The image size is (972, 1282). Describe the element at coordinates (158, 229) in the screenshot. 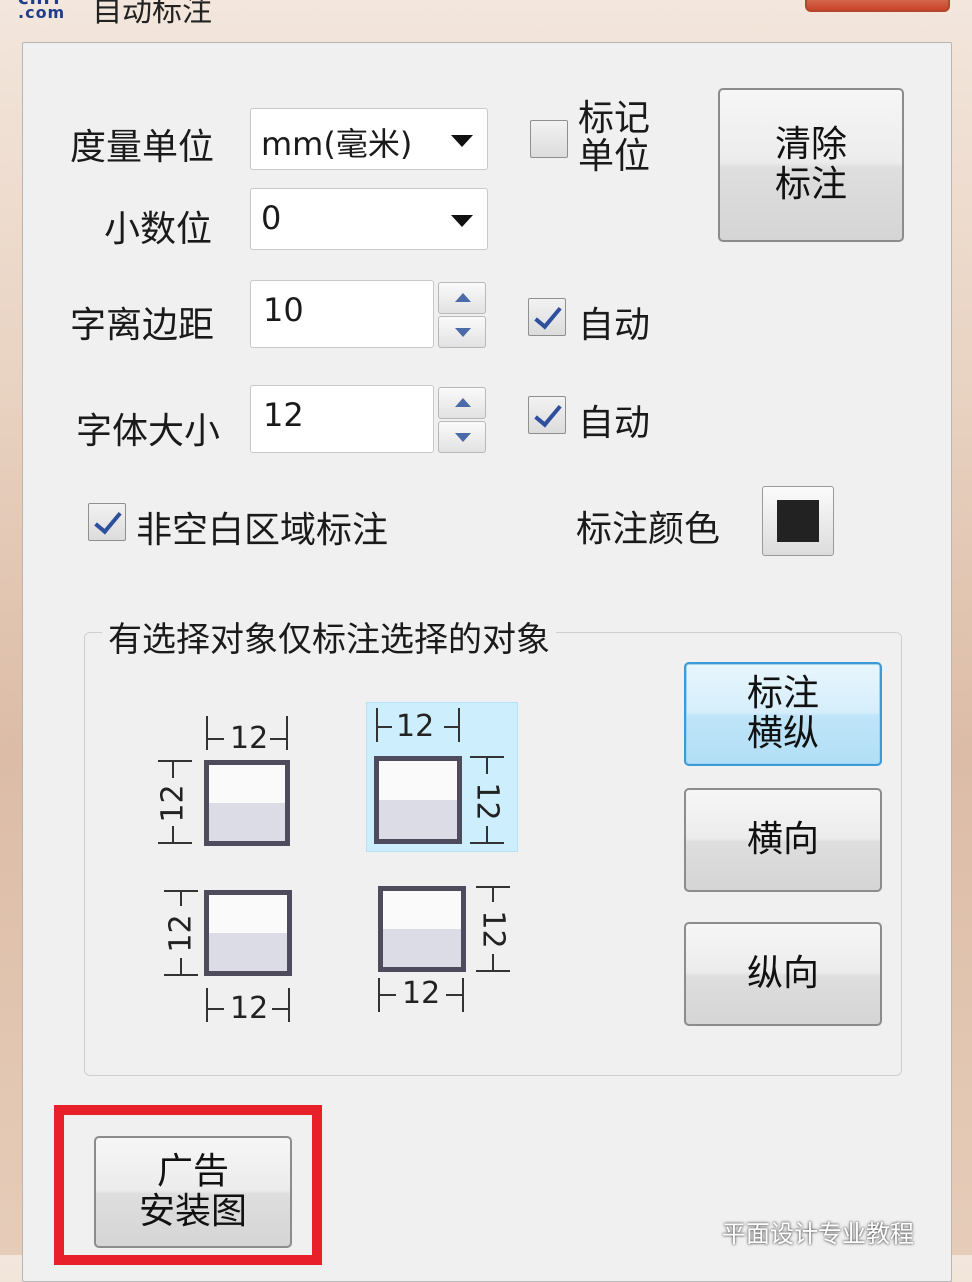

I see `decimals-label: 小数位` at that location.